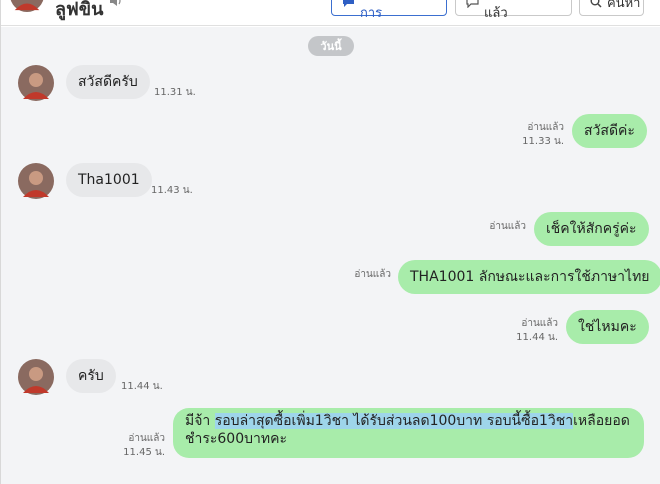  I want to click on message-bubble: ใช่ไหมคะ, so click(607, 327).